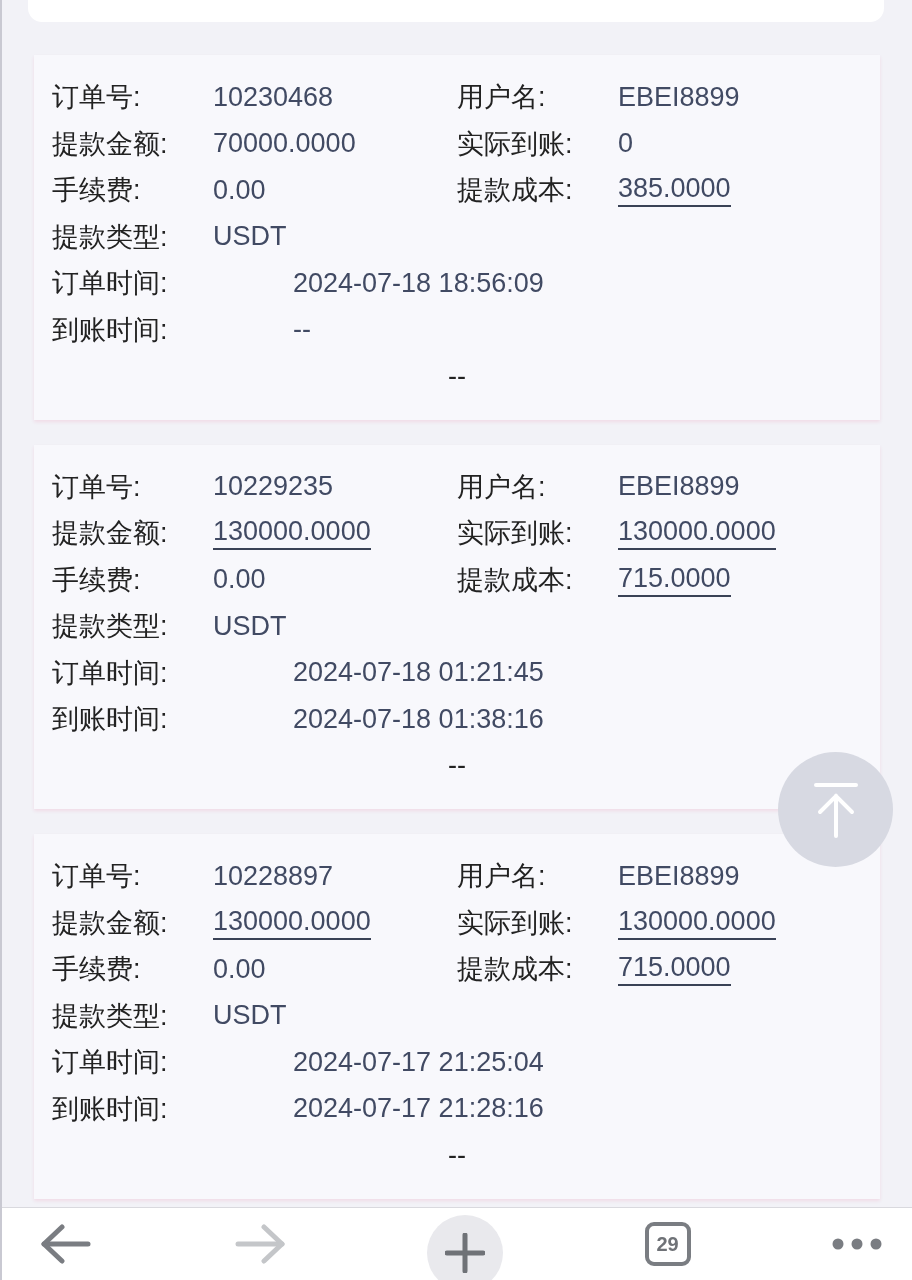  I want to click on field-value: 2024-07-17 21:28:16, so click(418, 1109).